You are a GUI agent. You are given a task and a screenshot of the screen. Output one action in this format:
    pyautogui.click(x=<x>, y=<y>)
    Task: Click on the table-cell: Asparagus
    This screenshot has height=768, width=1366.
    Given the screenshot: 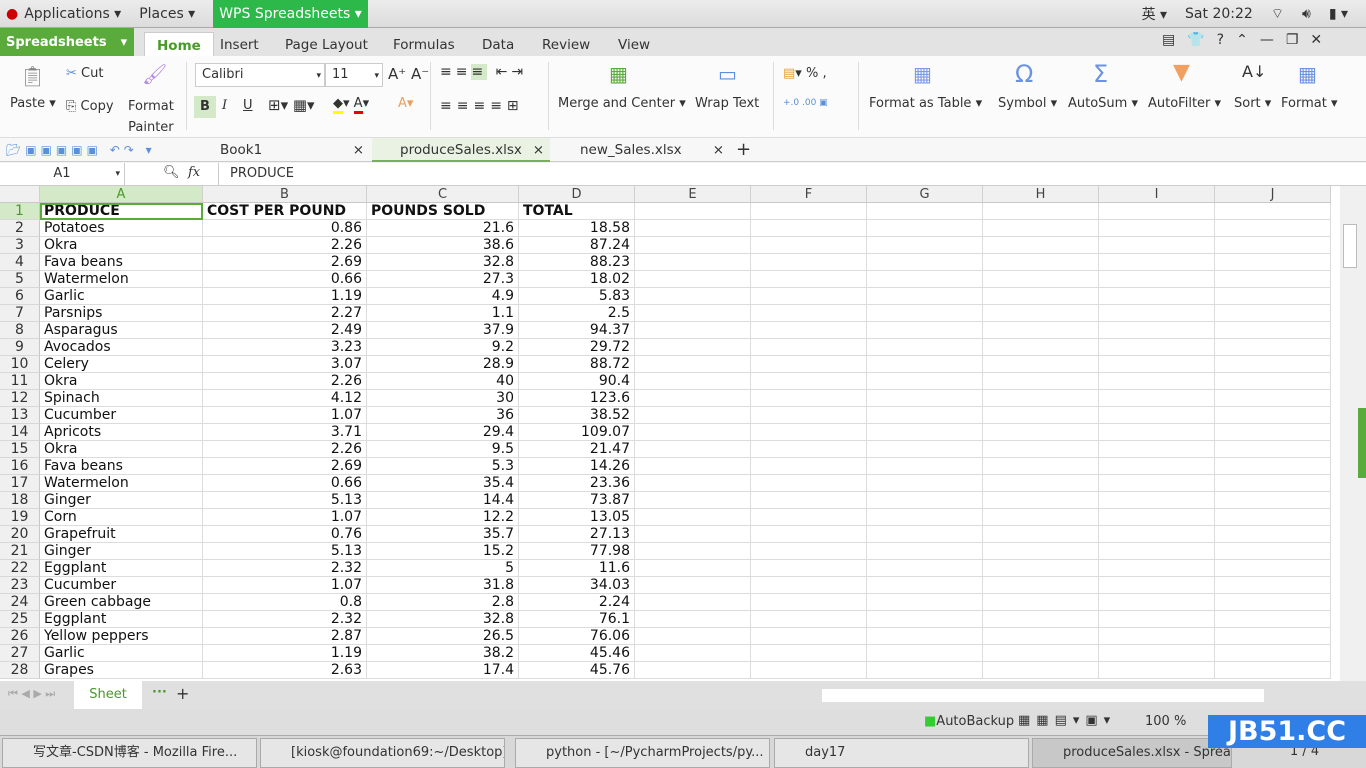 What is the action you would take?
    pyautogui.click(x=121, y=330)
    